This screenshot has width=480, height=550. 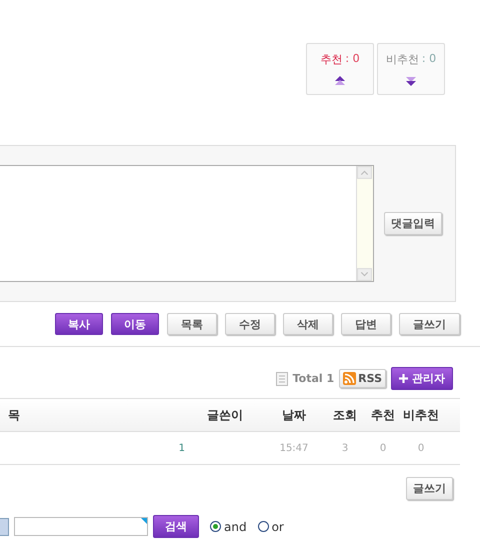 I want to click on search-field, so click(x=81, y=526).